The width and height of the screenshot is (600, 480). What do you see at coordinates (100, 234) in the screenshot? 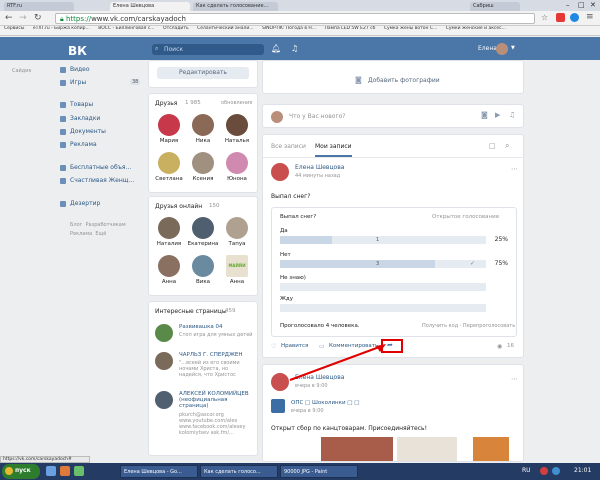
I see `footer-link-more: Ещё` at bounding box center [100, 234].